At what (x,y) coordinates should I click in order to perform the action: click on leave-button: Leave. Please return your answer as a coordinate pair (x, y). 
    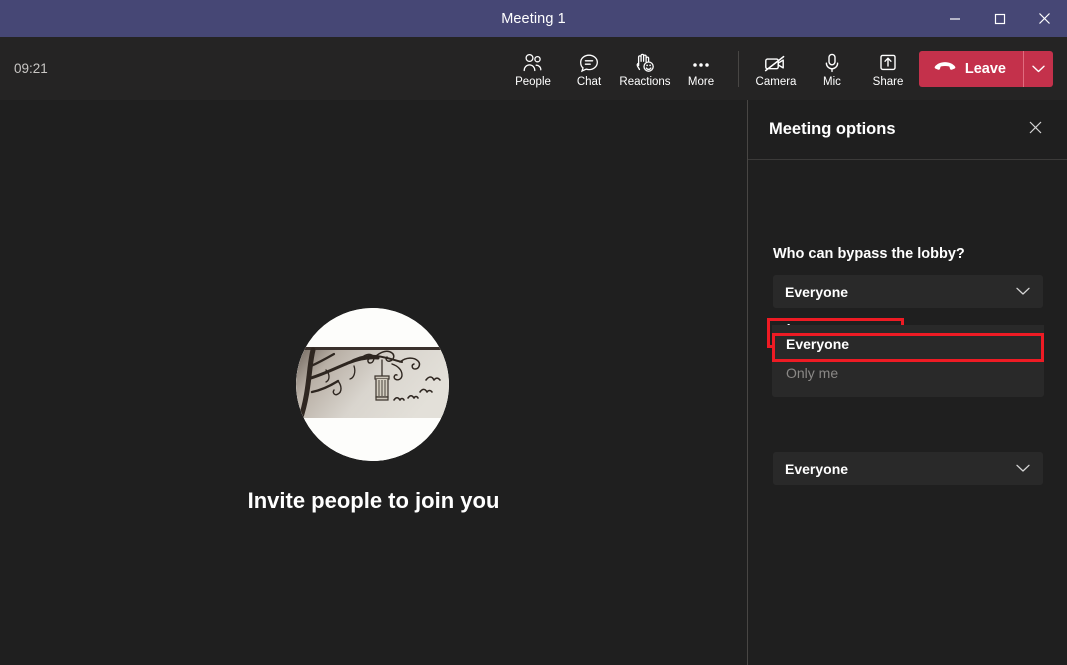
    Looking at the image, I should click on (970, 68).